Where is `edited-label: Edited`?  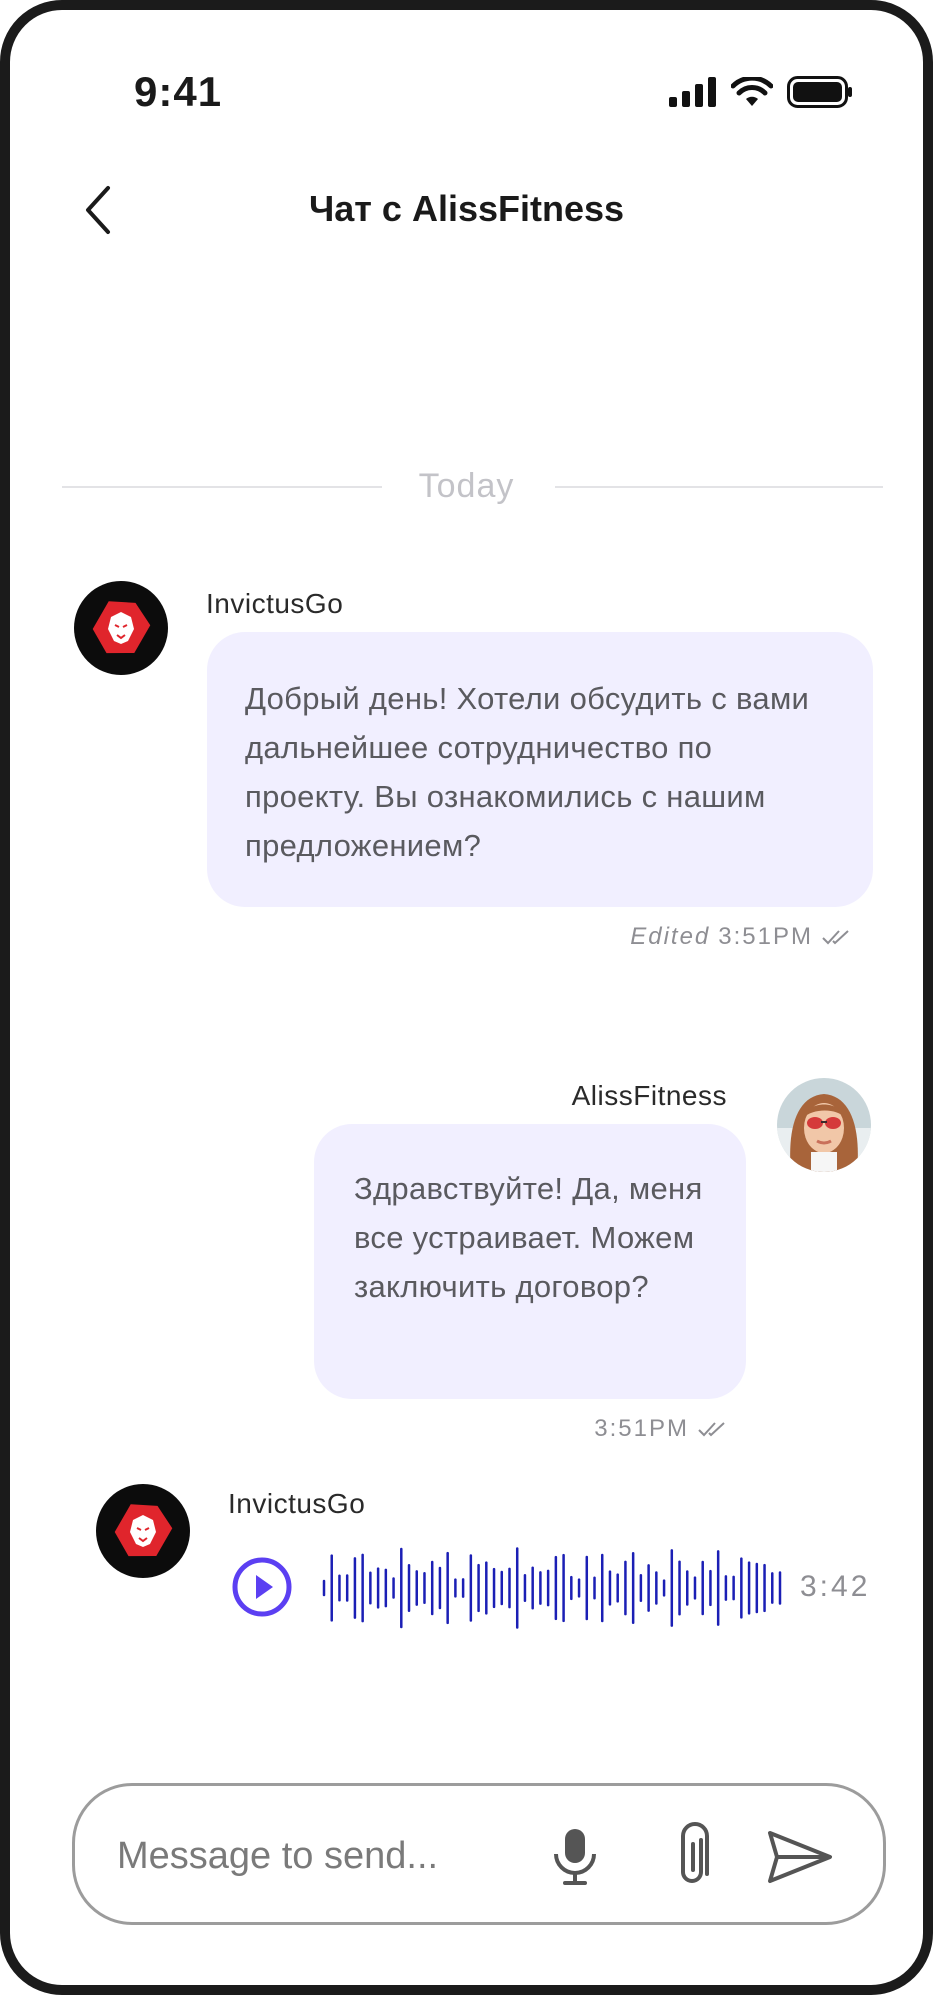 edited-label: Edited is located at coordinates (670, 936).